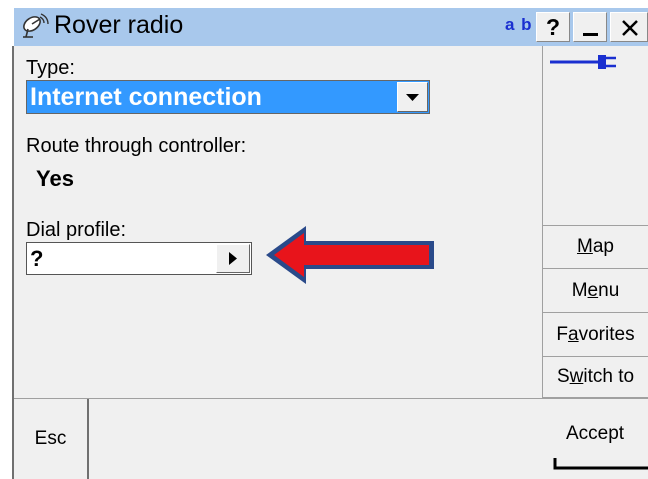 The height and width of the screenshot is (479, 648). What do you see at coordinates (35, 26) in the screenshot?
I see `satellite-icon` at bounding box center [35, 26].